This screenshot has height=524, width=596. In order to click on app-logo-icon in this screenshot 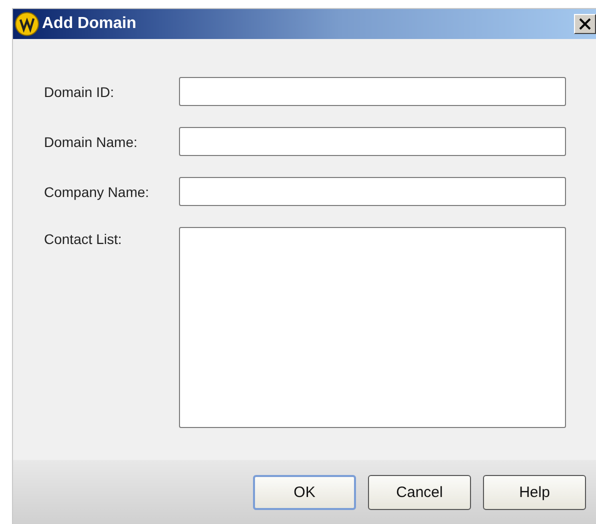, I will do `click(27, 24)`.